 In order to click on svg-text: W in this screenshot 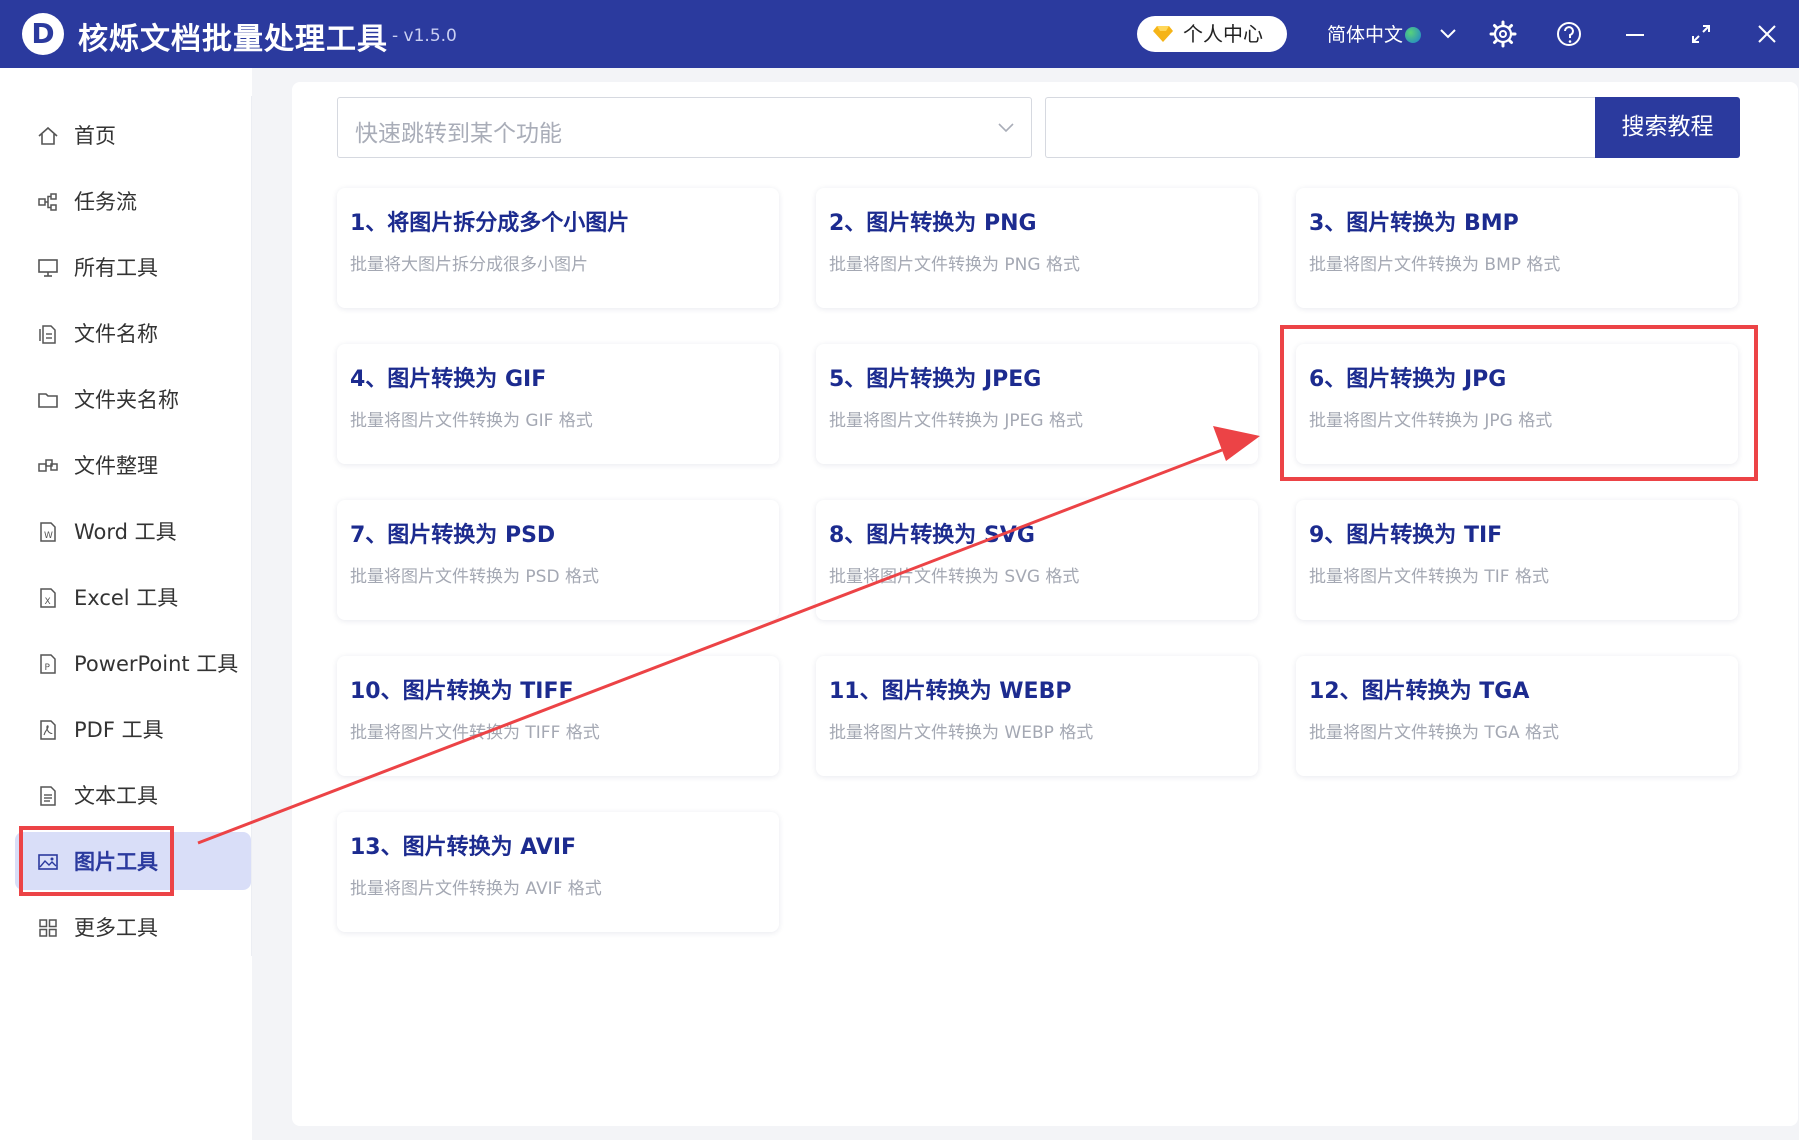, I will do `click(48, 536)`.